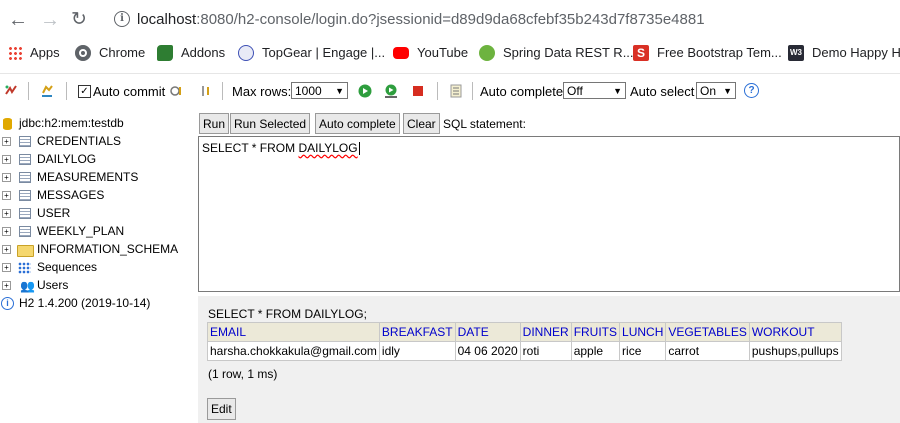 The width and height of the screenshot is (900, 423). What do you see at coordinates (707, 351) in the screenshot?
I see `table-cell: carrot` at bounding box center [707, 351].